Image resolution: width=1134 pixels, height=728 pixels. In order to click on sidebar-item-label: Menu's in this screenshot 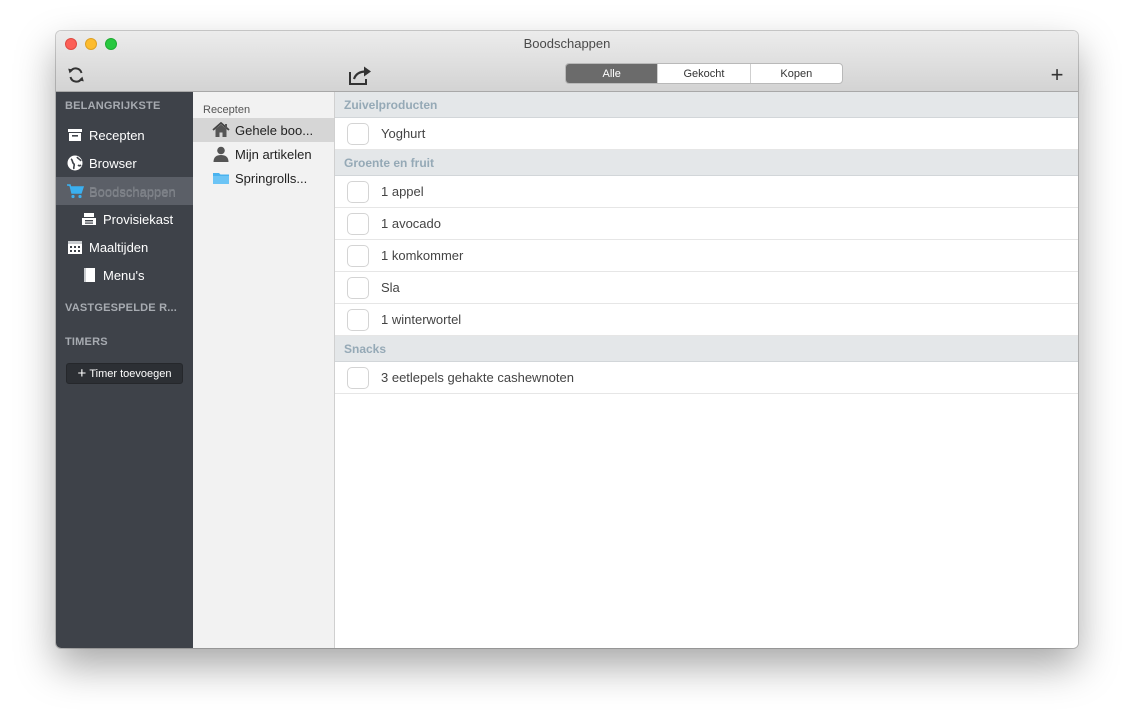, I will do `click(124, 275)`.